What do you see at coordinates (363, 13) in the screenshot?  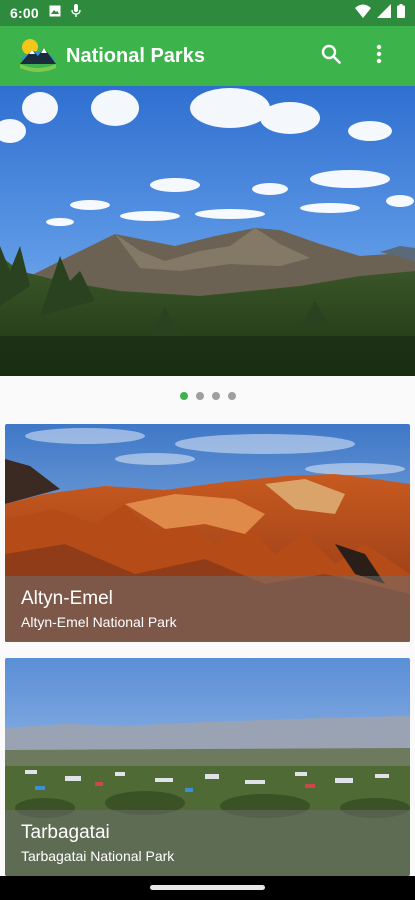 I see `wifi-icon` at bounding box center [363, 13].